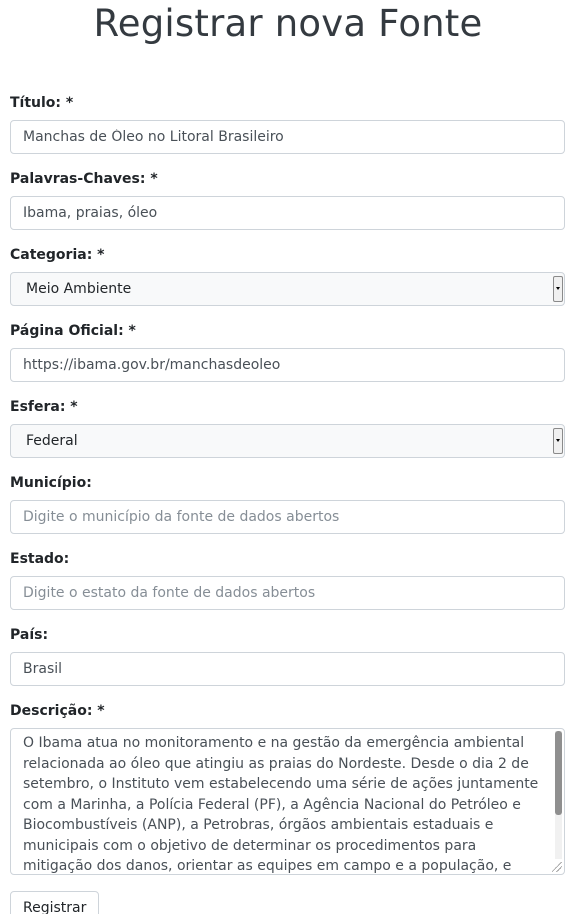 Image resolution: width=574 pixels, height=914 pixels. Describe the element at coordinates (55, 902) in the screenshot. I see `registrar-button: Registrar` at that location.